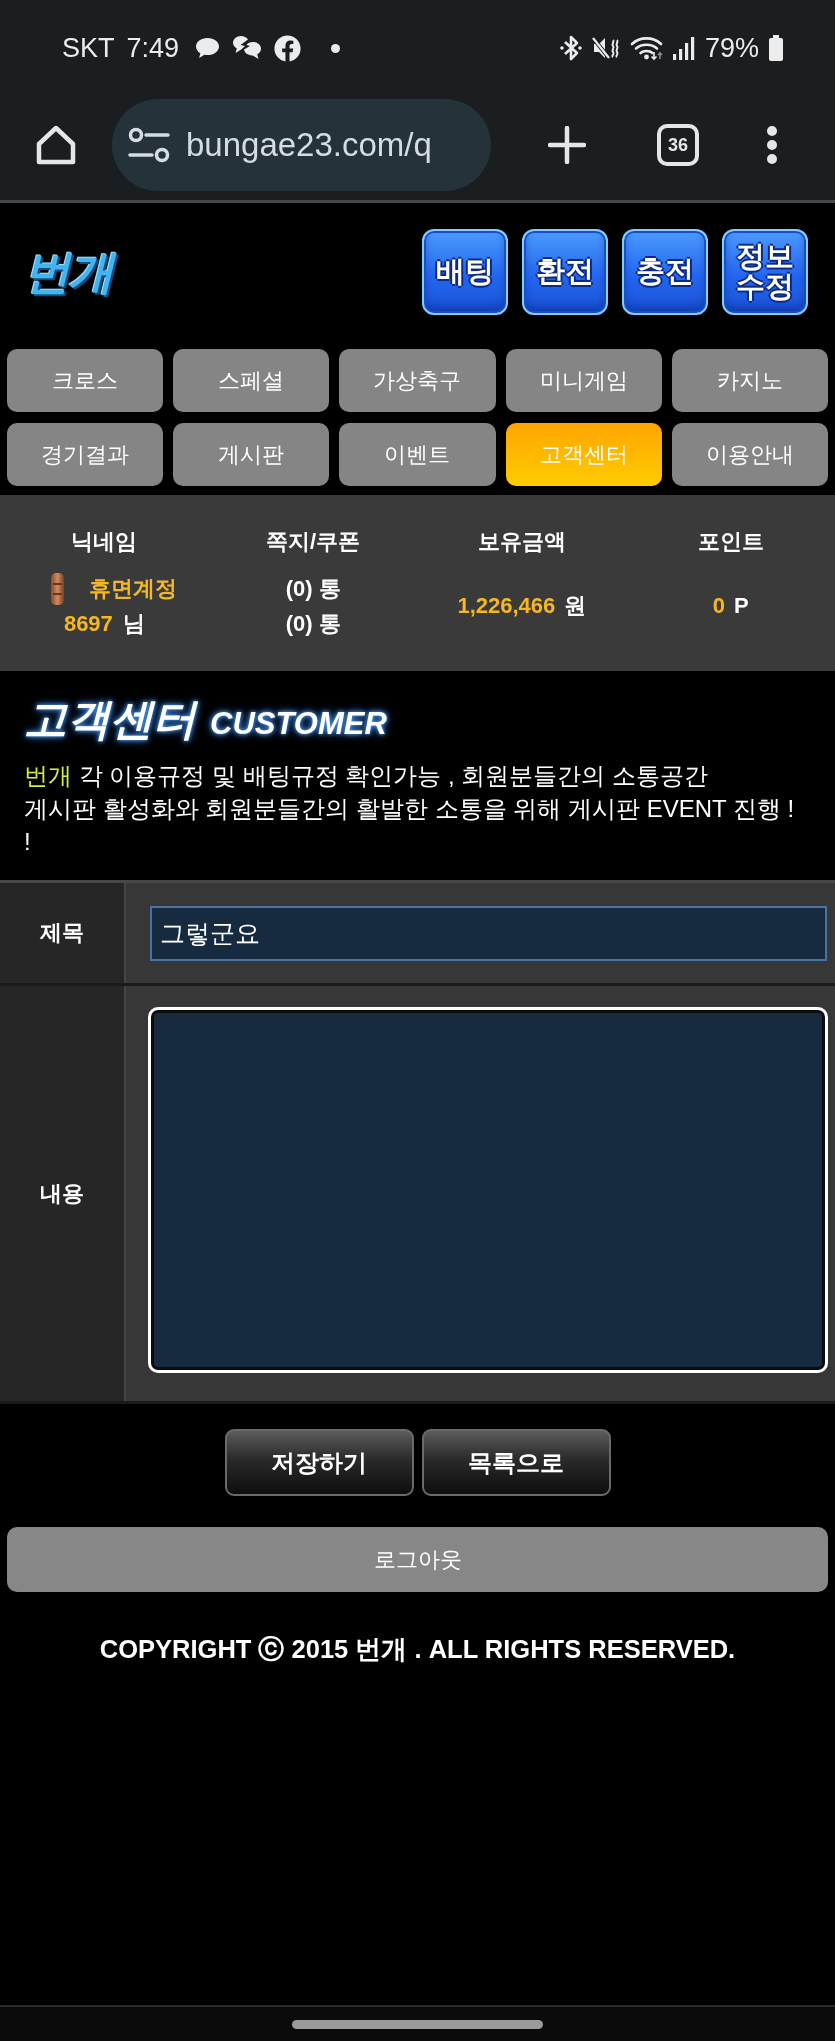 The image size is (835, 2041). Describe the element at coordinates (488, 1190) in the screenshot. I see `content-textarea` at that location.